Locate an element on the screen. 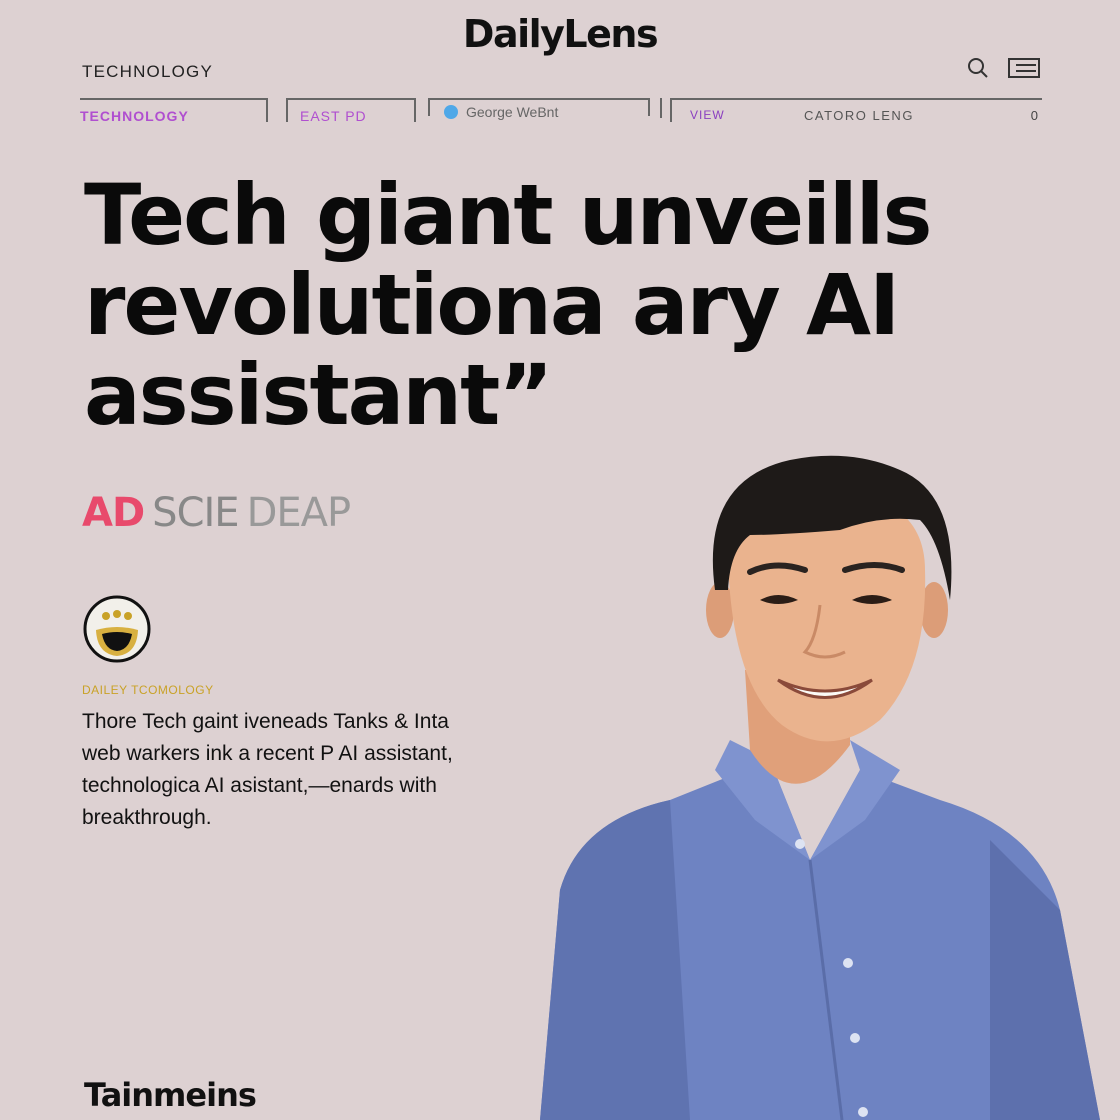 The image size is (1120, 1120). subhead-word: DEAP is located at coordinates (299, 513).